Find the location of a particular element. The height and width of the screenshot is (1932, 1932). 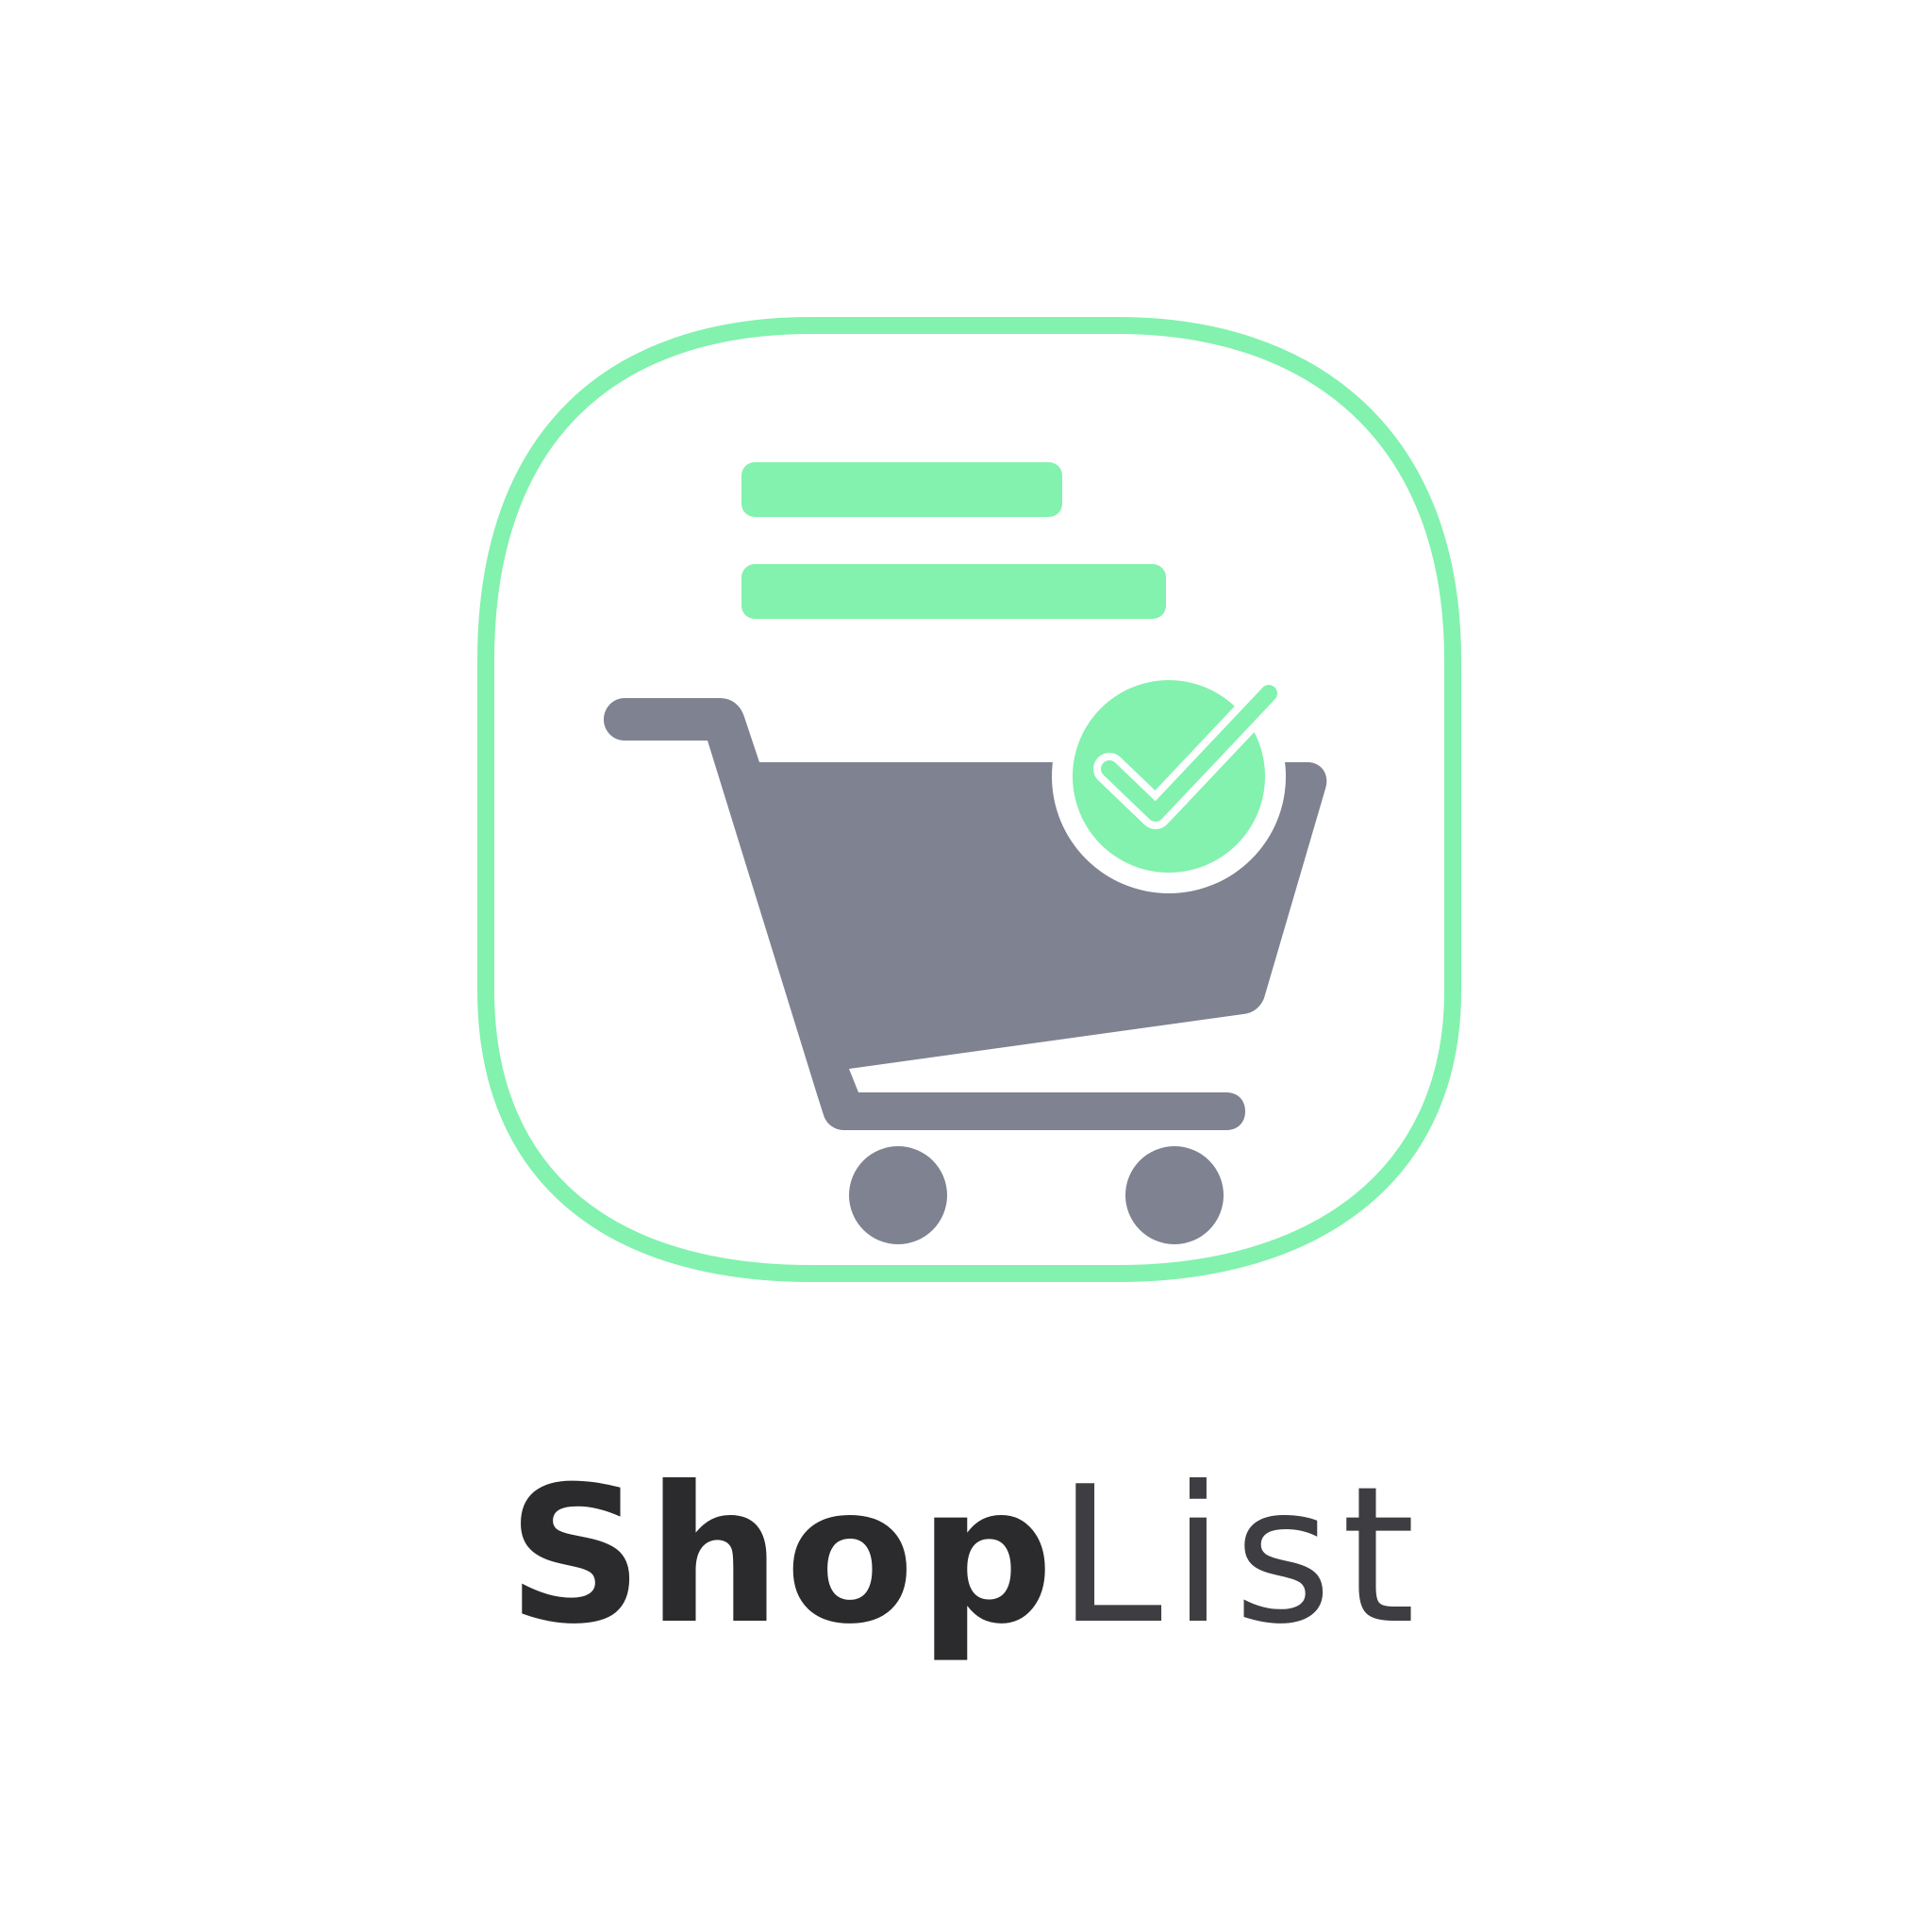

checkmark-badge-icon is located at coordinates (1169, 776).